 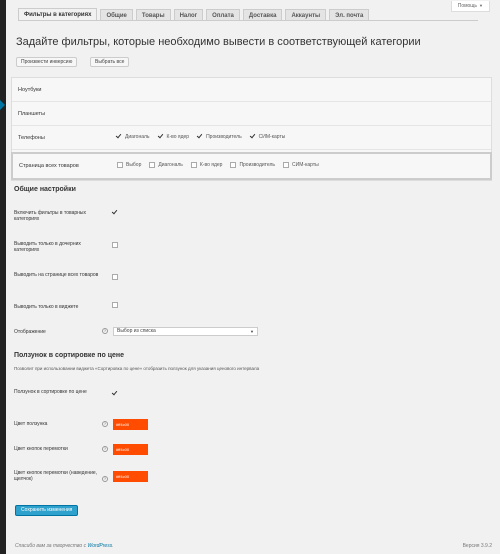 What do you see at coordinates (2, 105) in the screenshot?
I see `current-menu-arrow-icon` at bounding box center [2, 105].